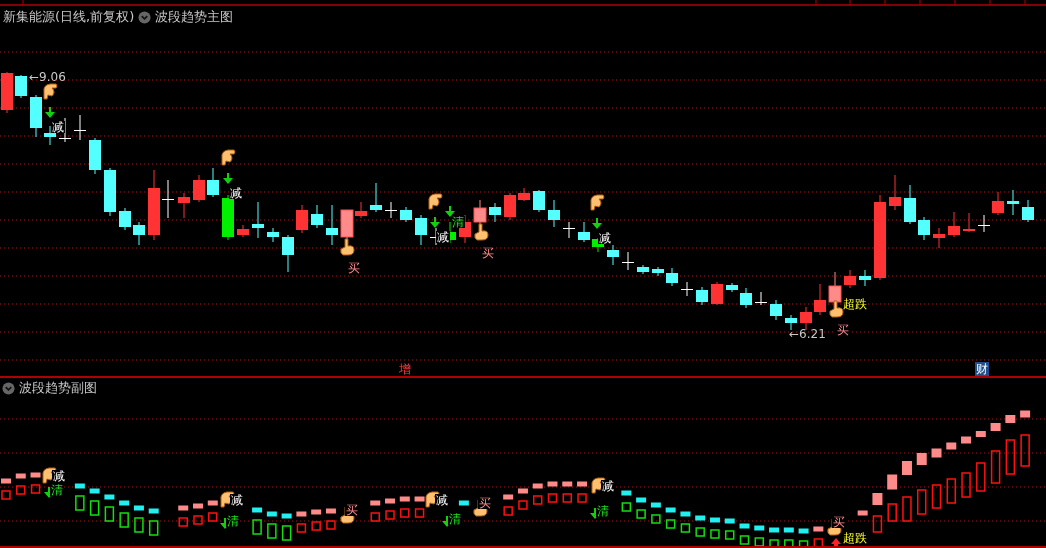 The height and width of the screenshot is (548, 1046). I want to click on event-label: 增, so click(405, 368).